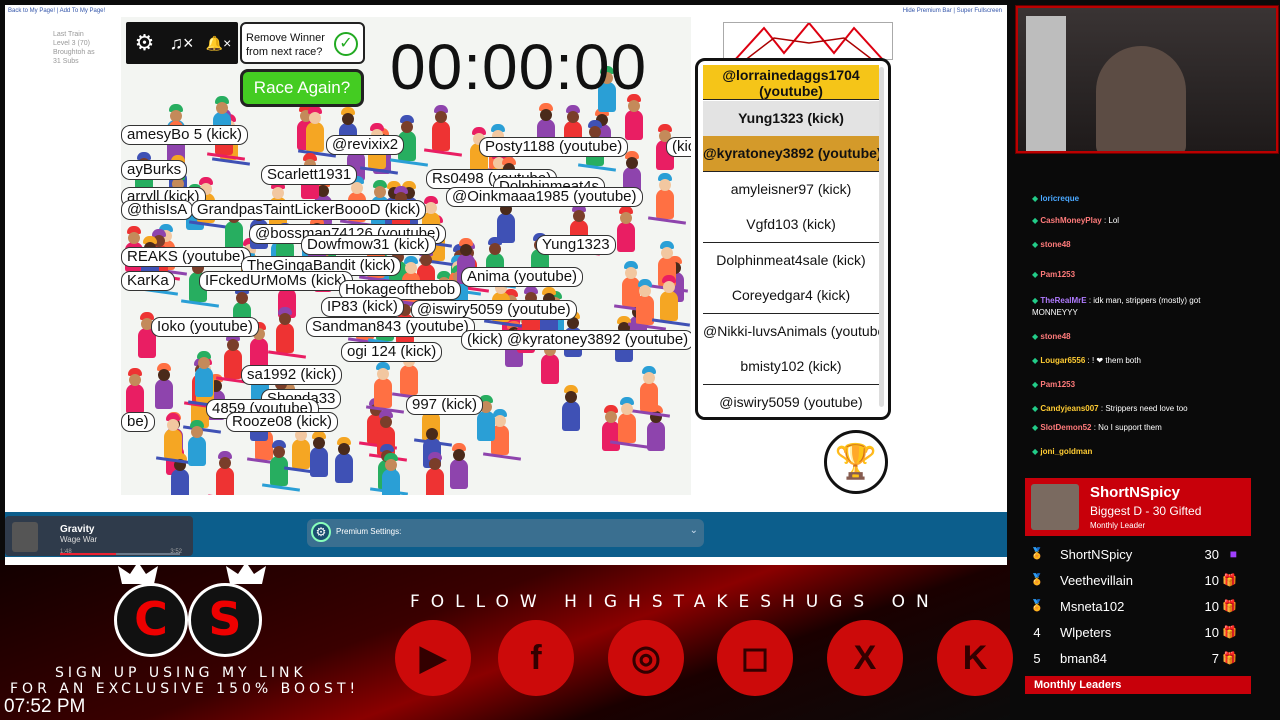 This screenshot has width=1280, height=720. What do you see at coordinates (1059, 198) in the screenshot?
I see `chat-username: loricreque` at bounding box center [1059, 198].